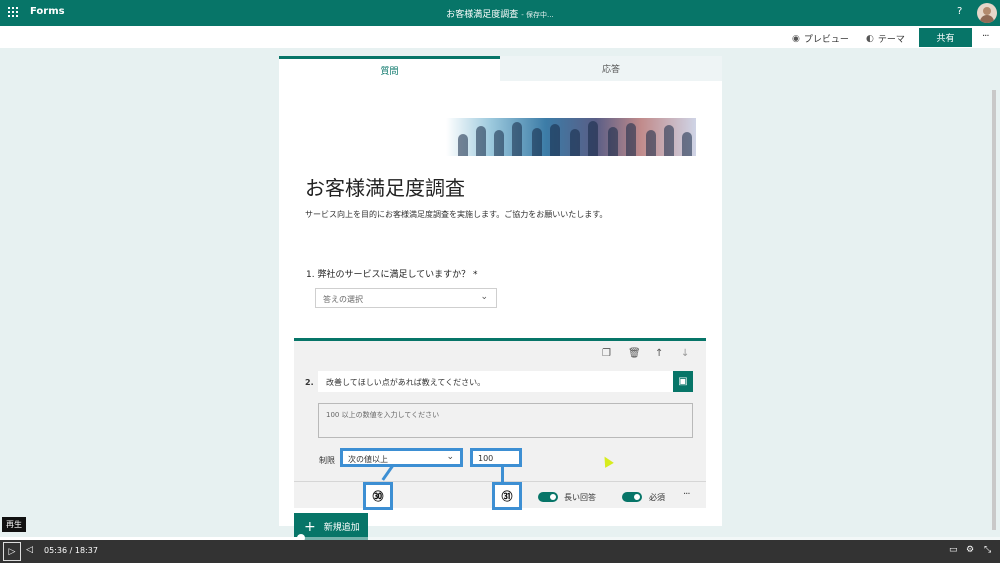  I want to click on more-options-icon: ···, so click(985, 36).